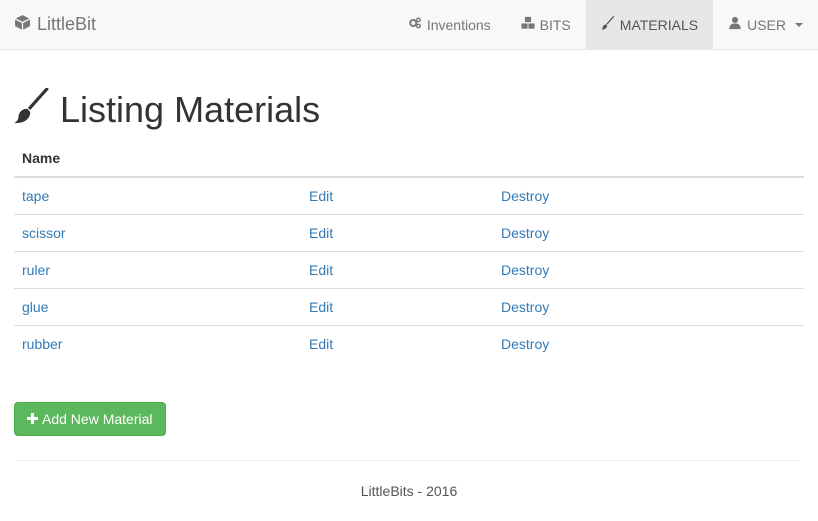 The height and width of the screenshot is (521, 818). I want to click on material-name-cell: rubber, so click(157, 343).